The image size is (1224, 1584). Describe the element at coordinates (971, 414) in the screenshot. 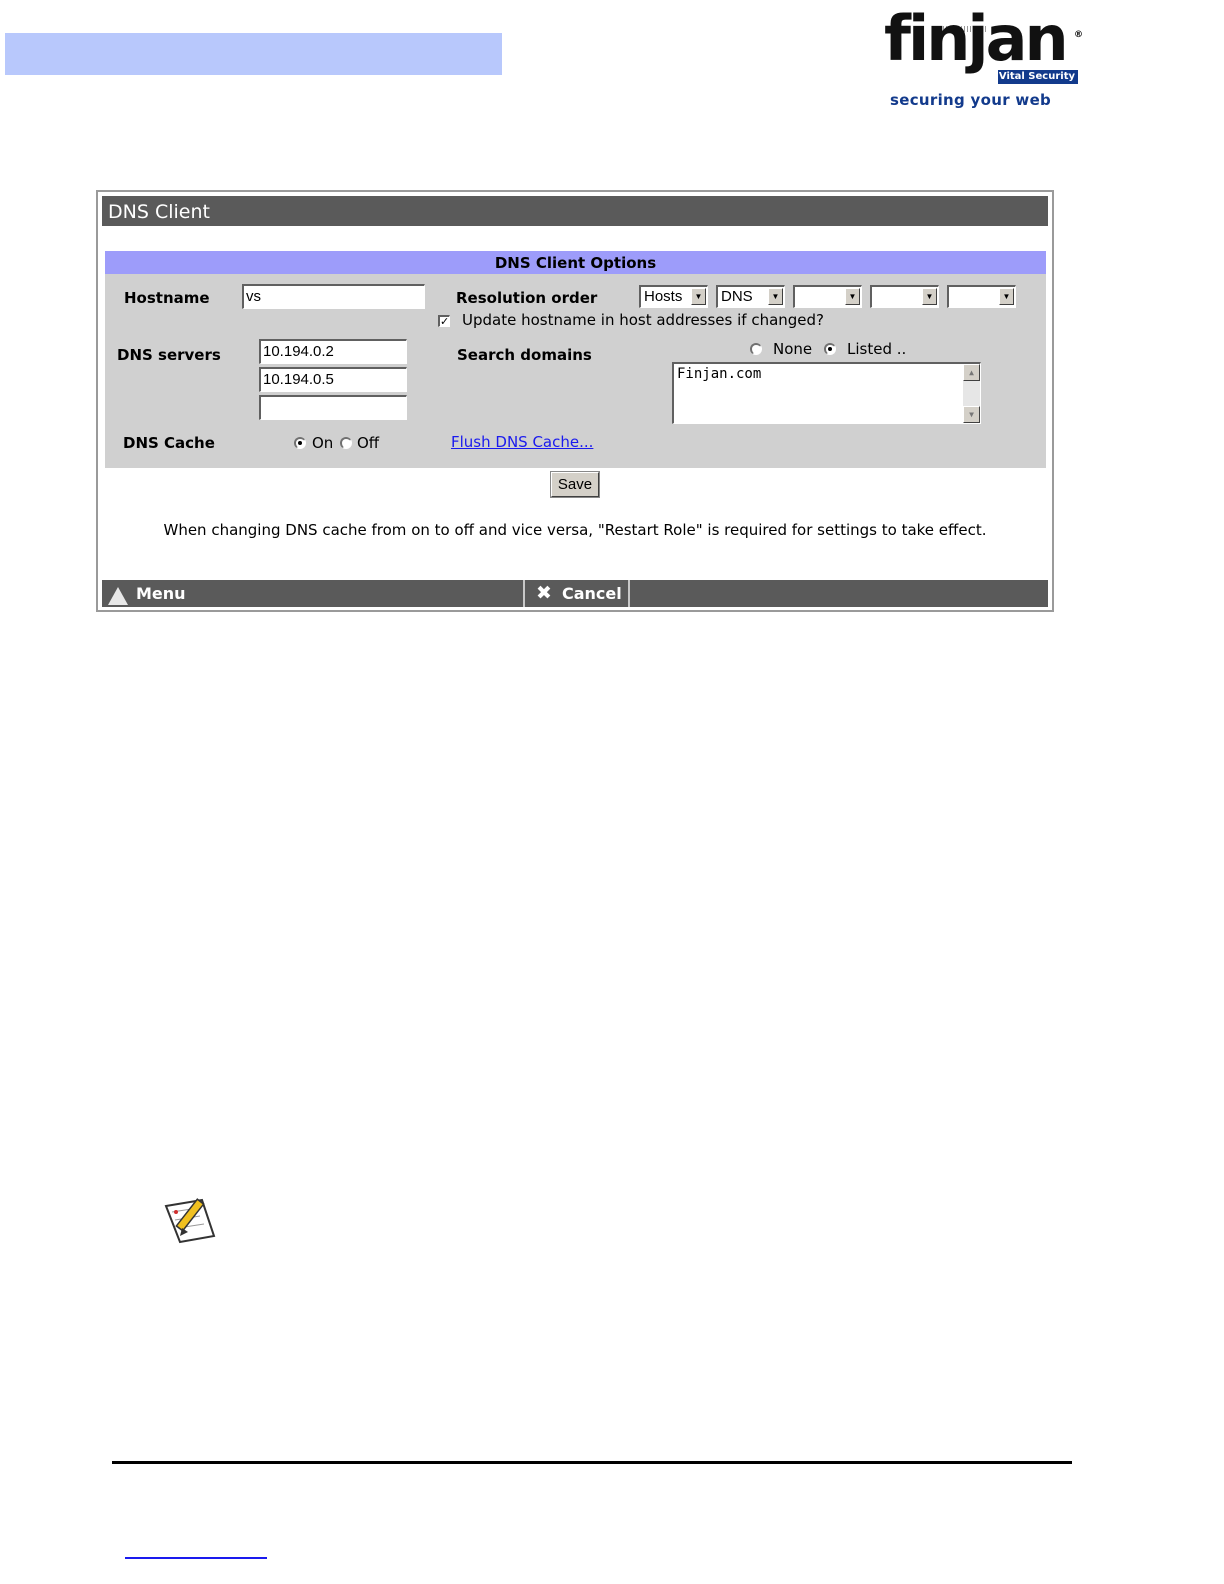

I see `scroll-down-icon: ▼` at that location.